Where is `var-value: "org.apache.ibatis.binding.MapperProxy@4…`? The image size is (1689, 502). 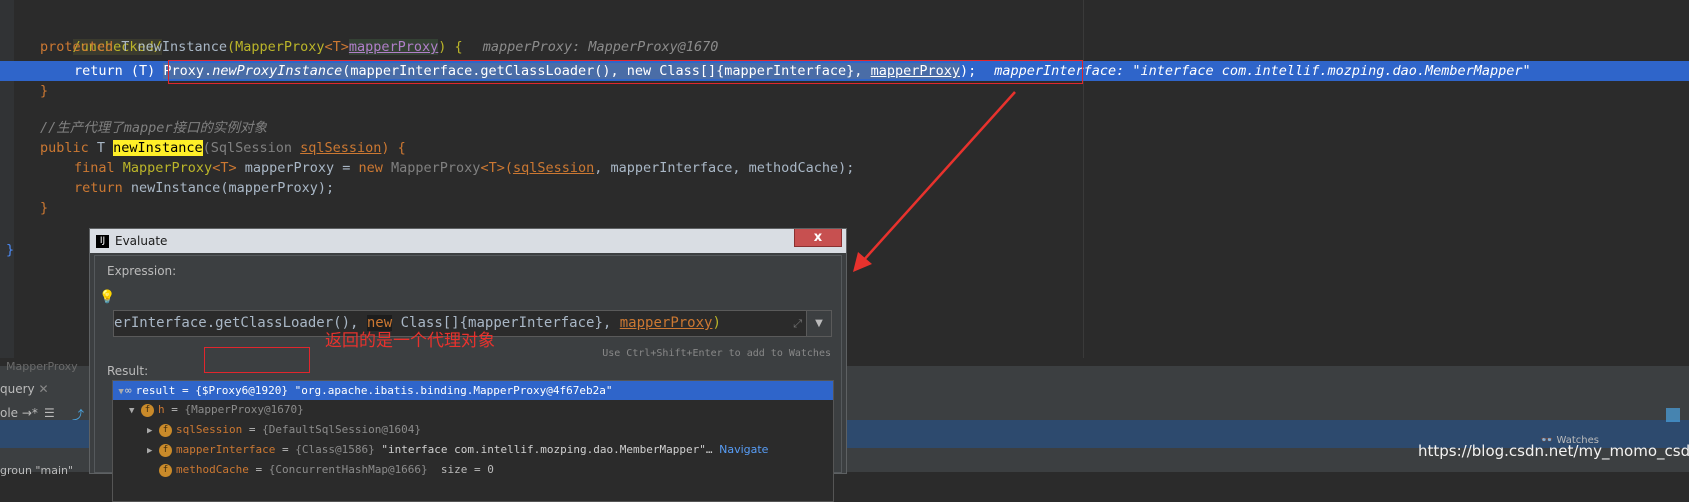
var-value: "org.apache.ibatis.binding.MapperProxy@4… is located at coordinates (450, 390).